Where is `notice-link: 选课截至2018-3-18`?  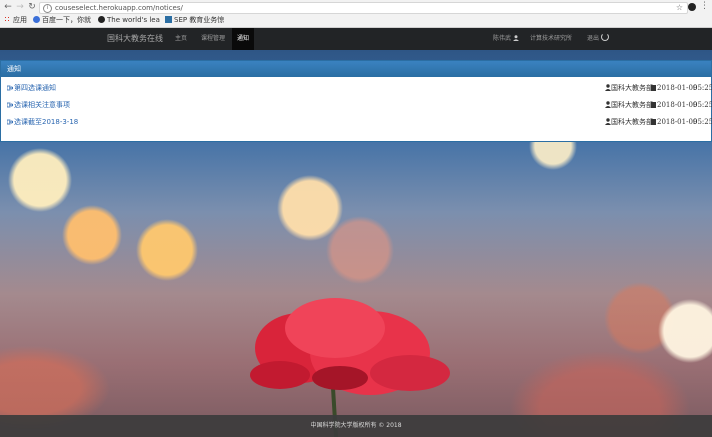 notice-link: 选课截至2018-3-18 is located at coordinates (42, 122).